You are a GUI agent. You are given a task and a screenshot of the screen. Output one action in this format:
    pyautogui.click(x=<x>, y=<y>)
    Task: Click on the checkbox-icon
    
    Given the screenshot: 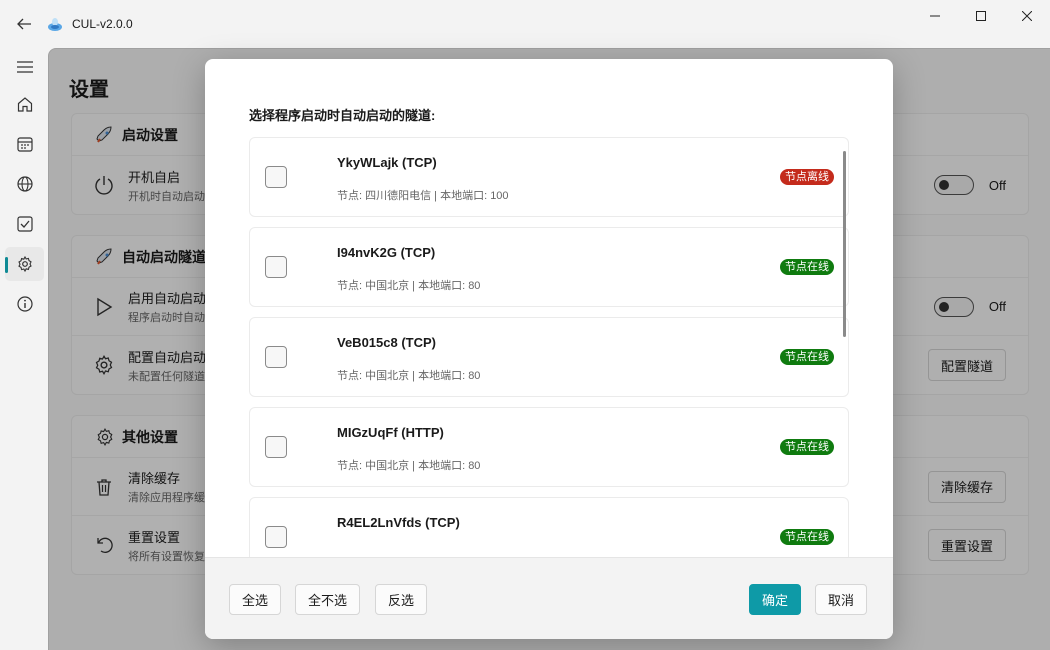 What is the action you would take?
    pyautogui.click(x=24, y=224)
    